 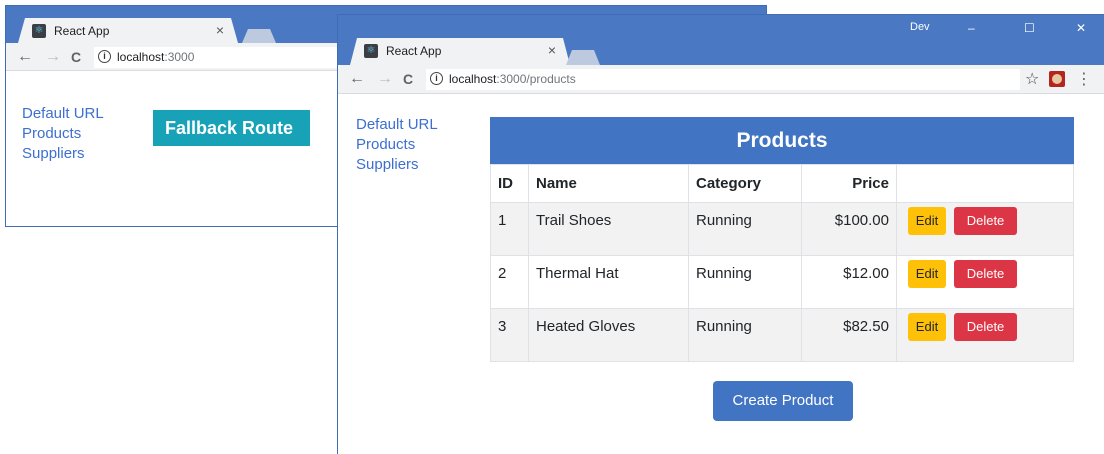 What do you see at coordinates (1057, 79) in the screenshot?
I see `extension-icon` at bounding box center [1057, 79].